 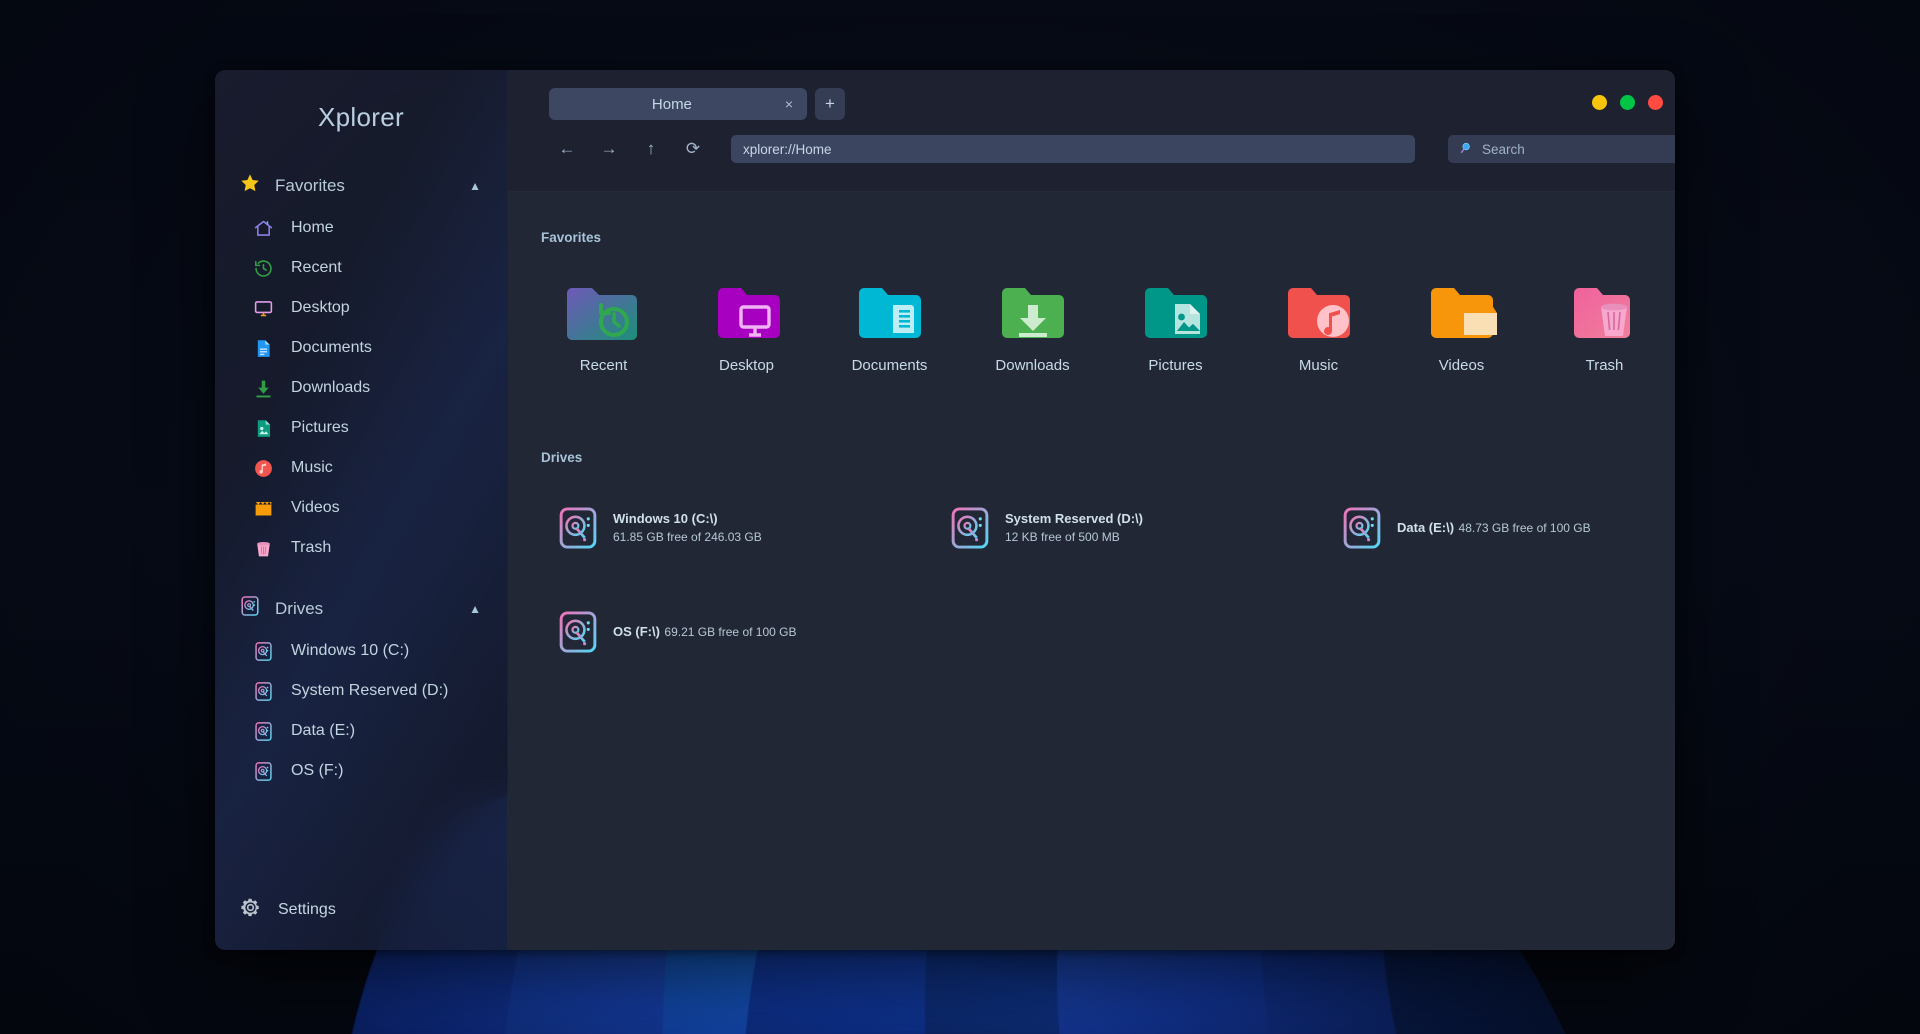 I want to click on music-note-icon, so click(x=263, y=468).